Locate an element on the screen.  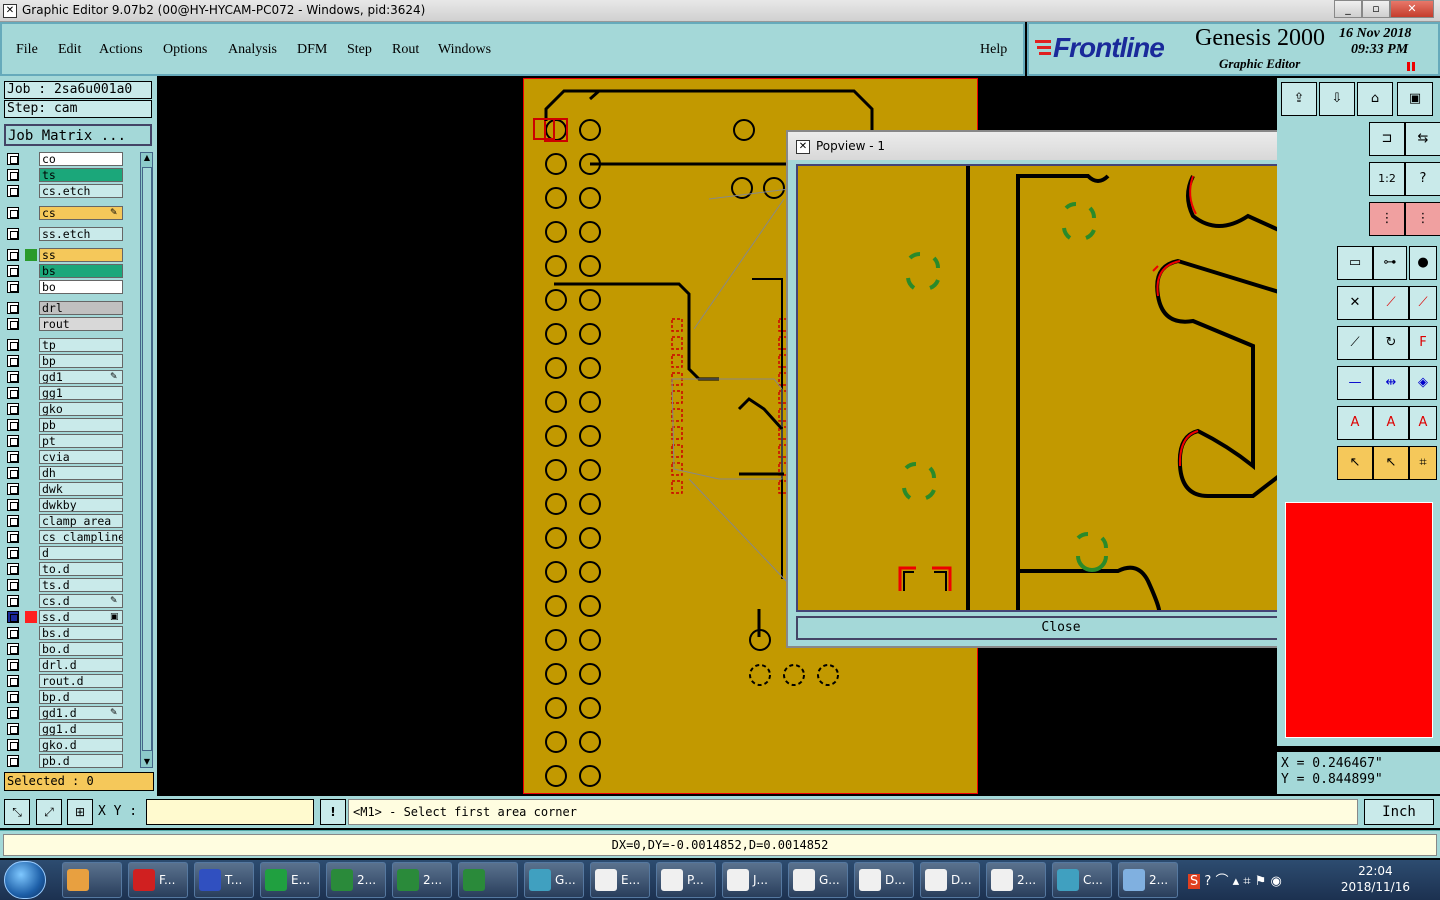
menu-windows: Windows is located at coordinates (464, 50).